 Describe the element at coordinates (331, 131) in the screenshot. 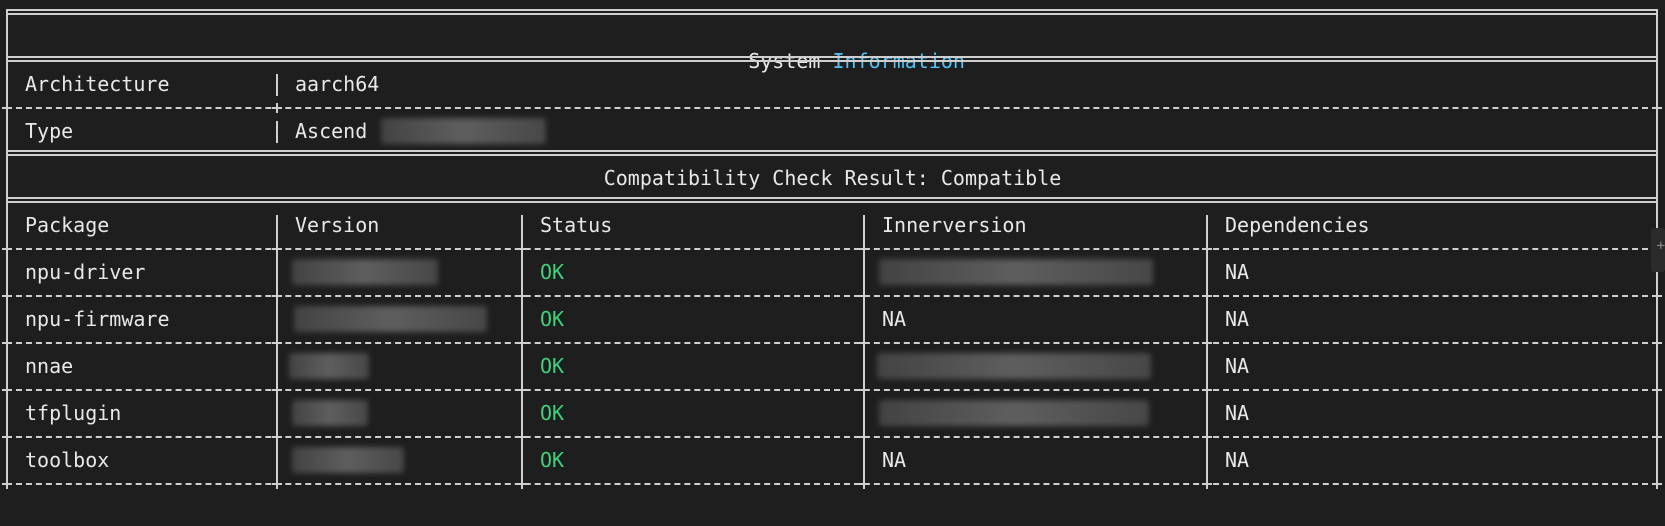

I see `type-value: Ascend` at that location.